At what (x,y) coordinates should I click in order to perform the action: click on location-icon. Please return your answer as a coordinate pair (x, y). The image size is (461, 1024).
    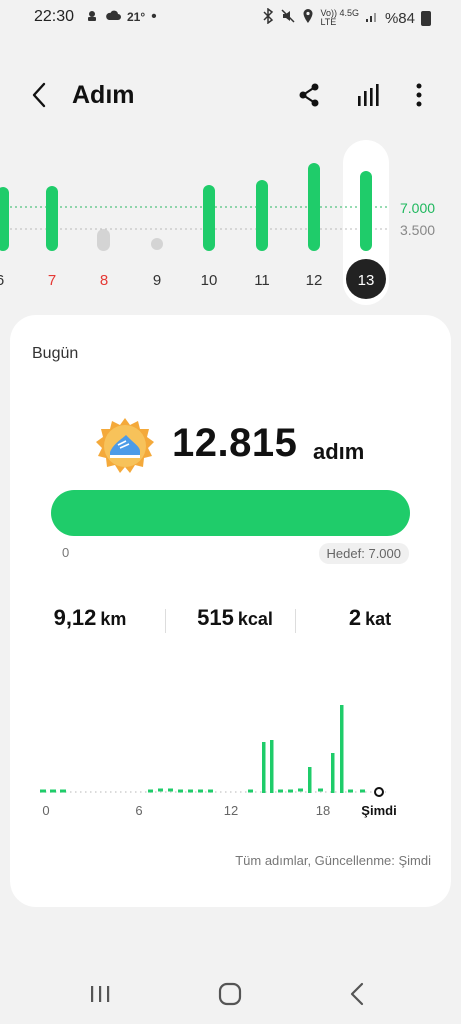
    Looking at the image, I should click on (308, 18).